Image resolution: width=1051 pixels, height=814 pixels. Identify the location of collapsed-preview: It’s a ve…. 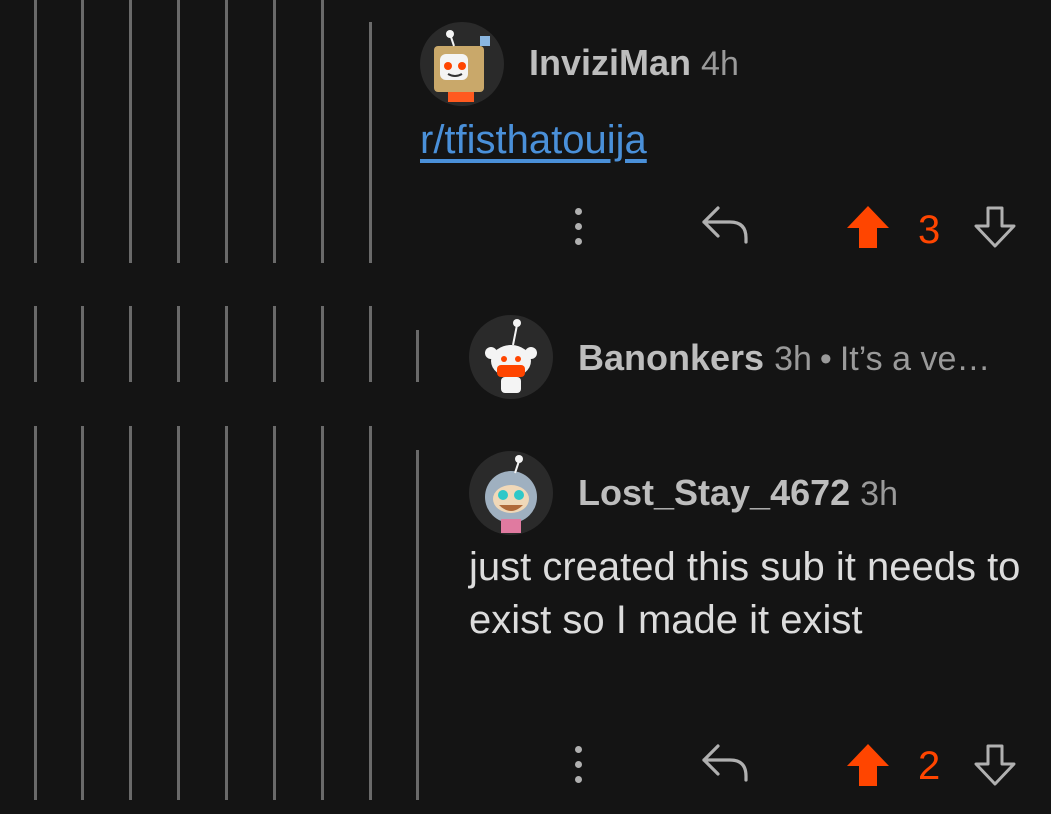
(915, 359).